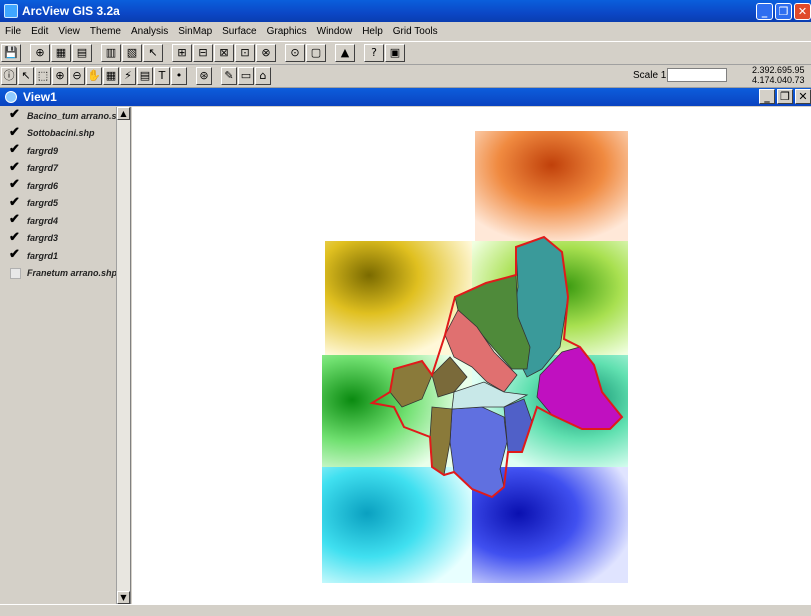  I want to click on layer-name: fargrd7, so click(43, 168).